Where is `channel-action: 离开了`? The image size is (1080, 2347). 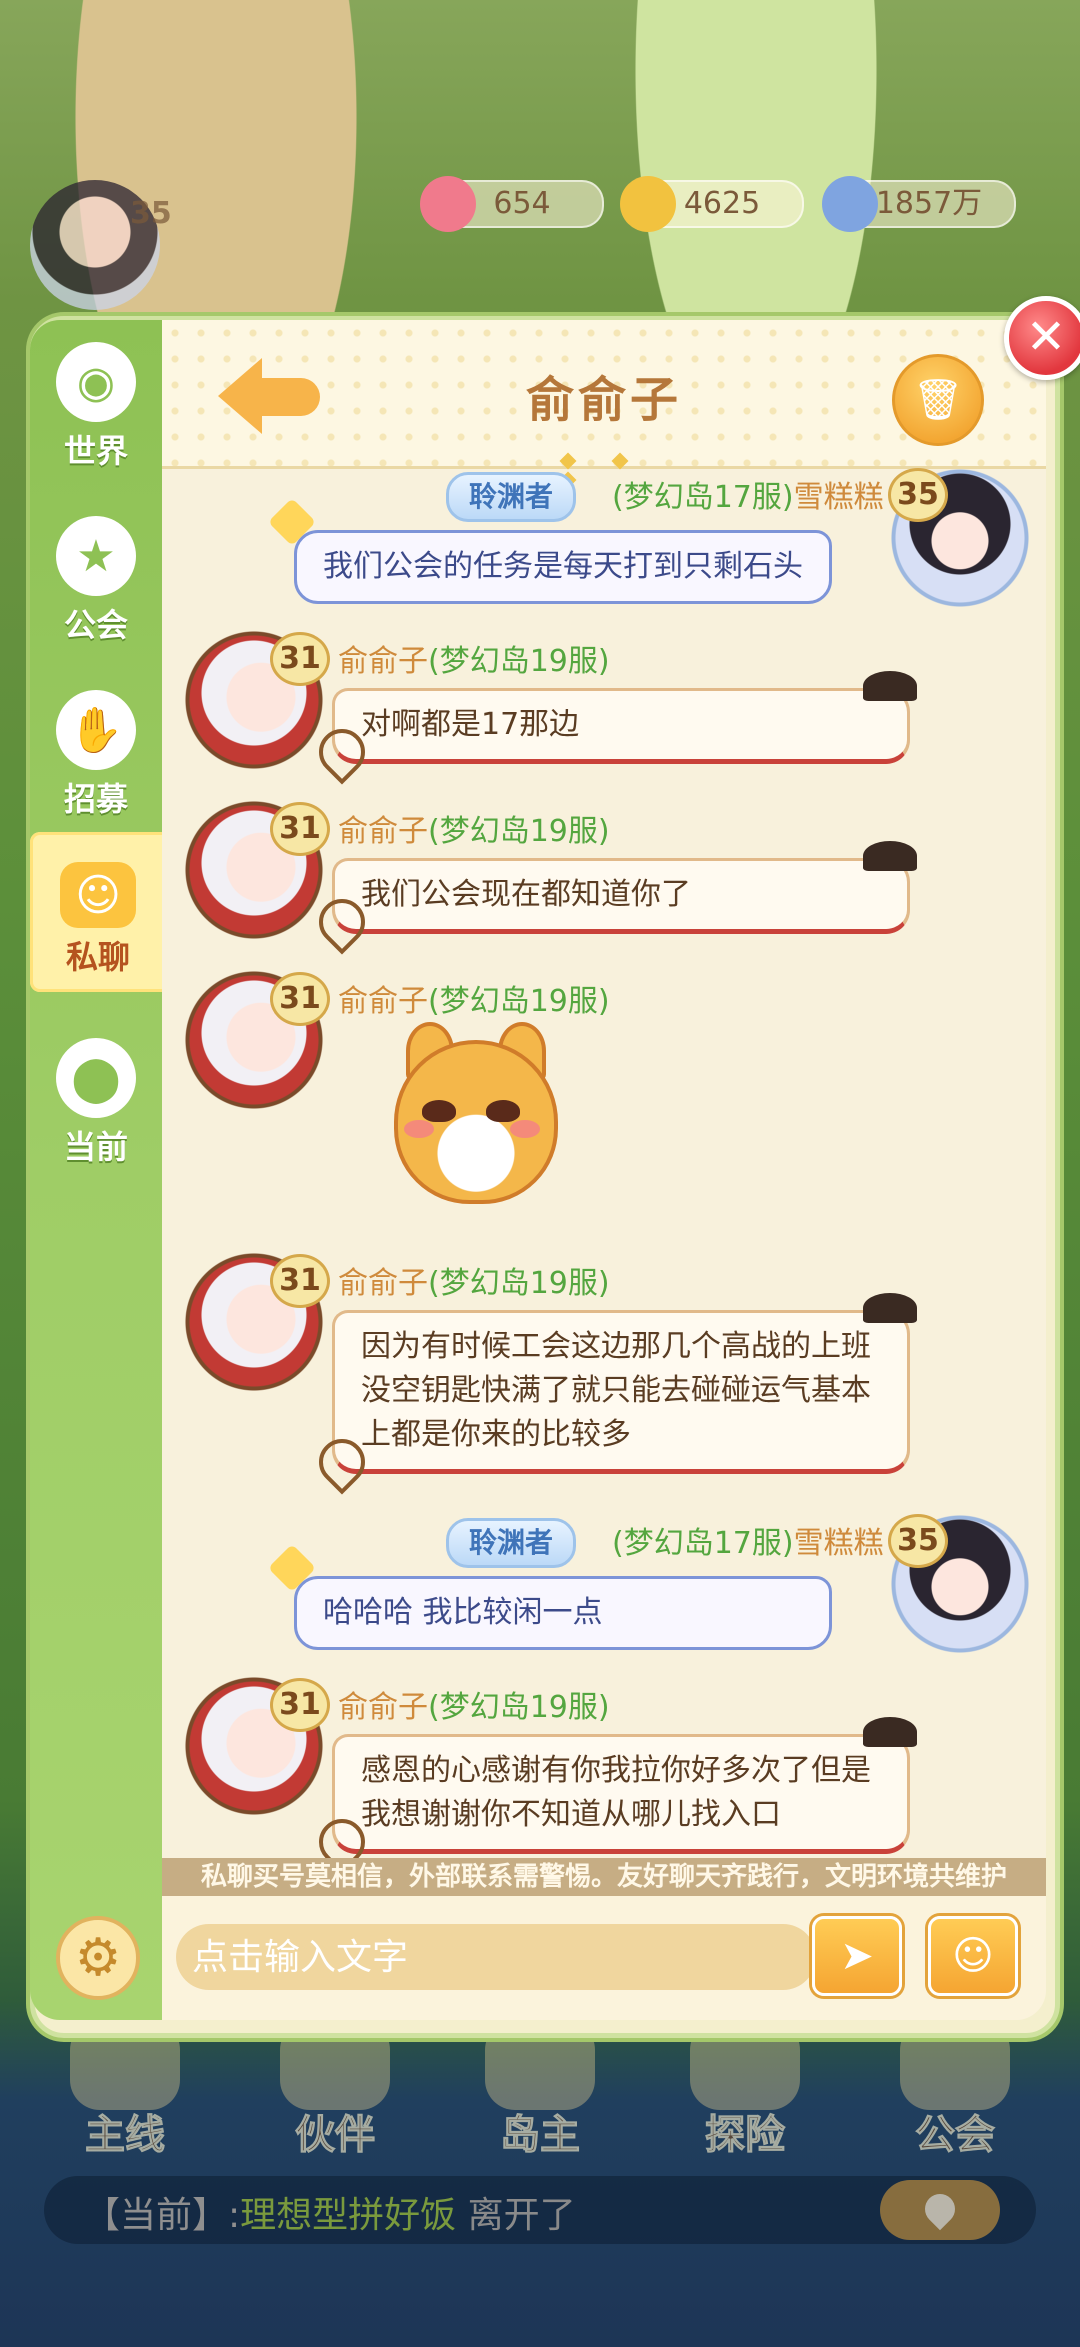 channel-action: 离开了 is located at coordinates (521, 2215).